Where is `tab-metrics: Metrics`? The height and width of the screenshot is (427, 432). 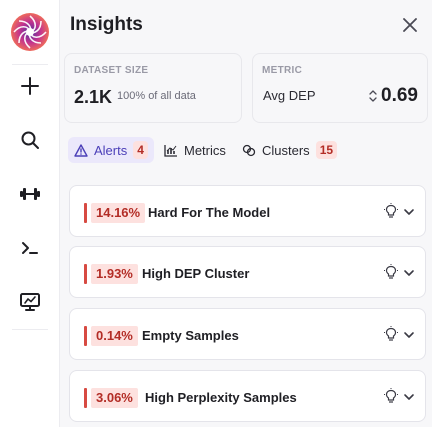
tab-metrics: Metrics is located at coordinates (195, 150).